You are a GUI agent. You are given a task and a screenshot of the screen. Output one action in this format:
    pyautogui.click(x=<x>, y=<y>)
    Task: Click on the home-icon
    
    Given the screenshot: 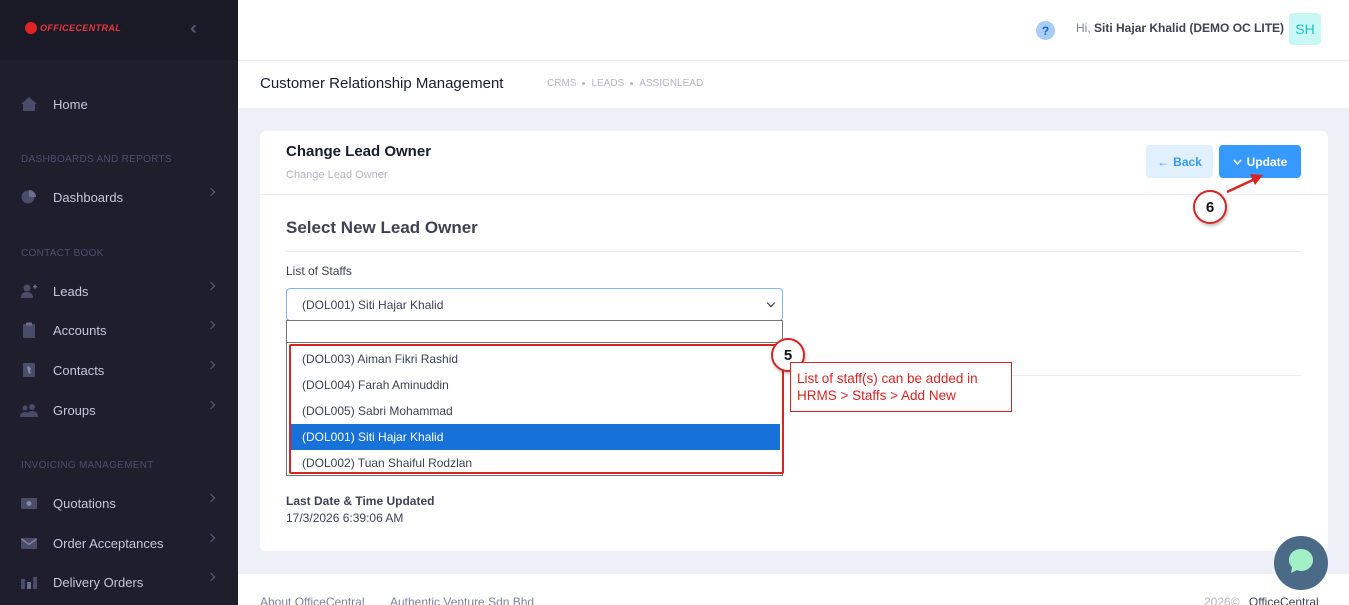 What is the action you would take?
    pyautogui.click(x=29, y=104)
    